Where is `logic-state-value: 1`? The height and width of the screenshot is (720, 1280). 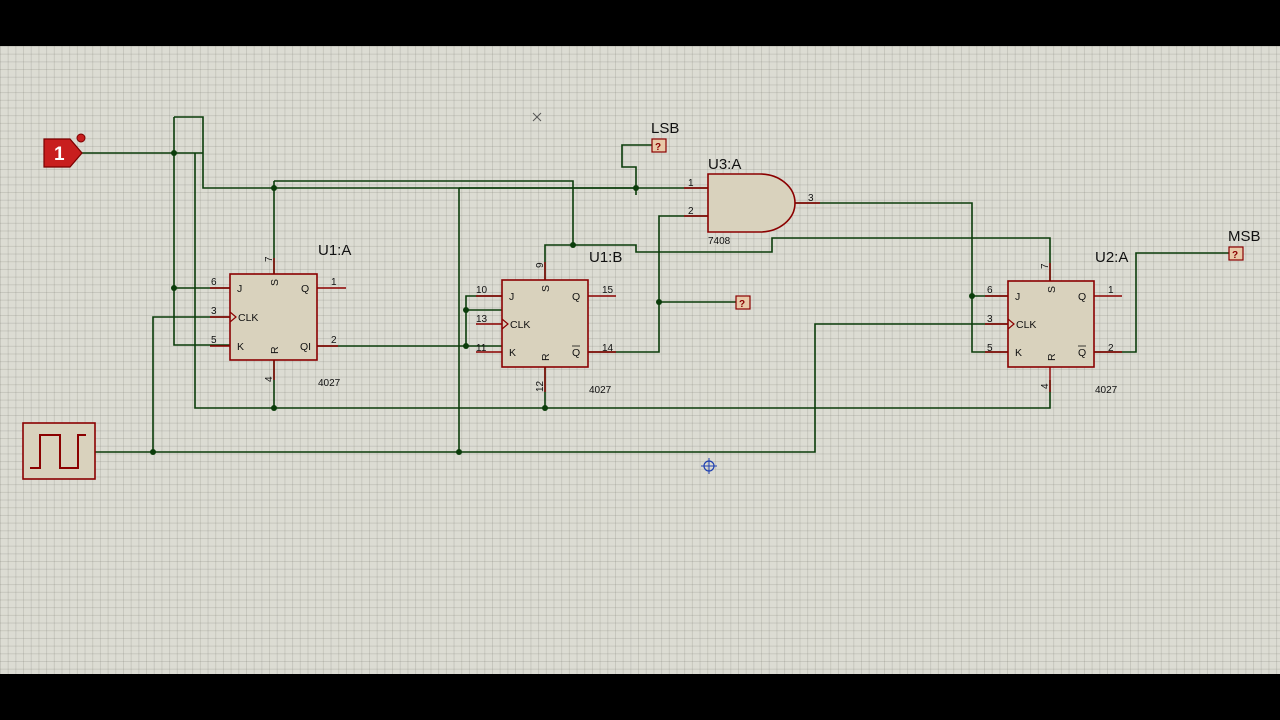 logic-state-value: 1 is located at coordinates (59, 154).